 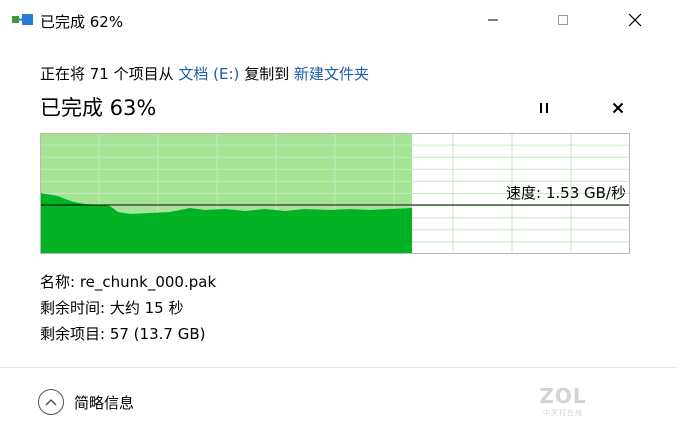 I want to click on minimize-button, so click(x=493, y=20).